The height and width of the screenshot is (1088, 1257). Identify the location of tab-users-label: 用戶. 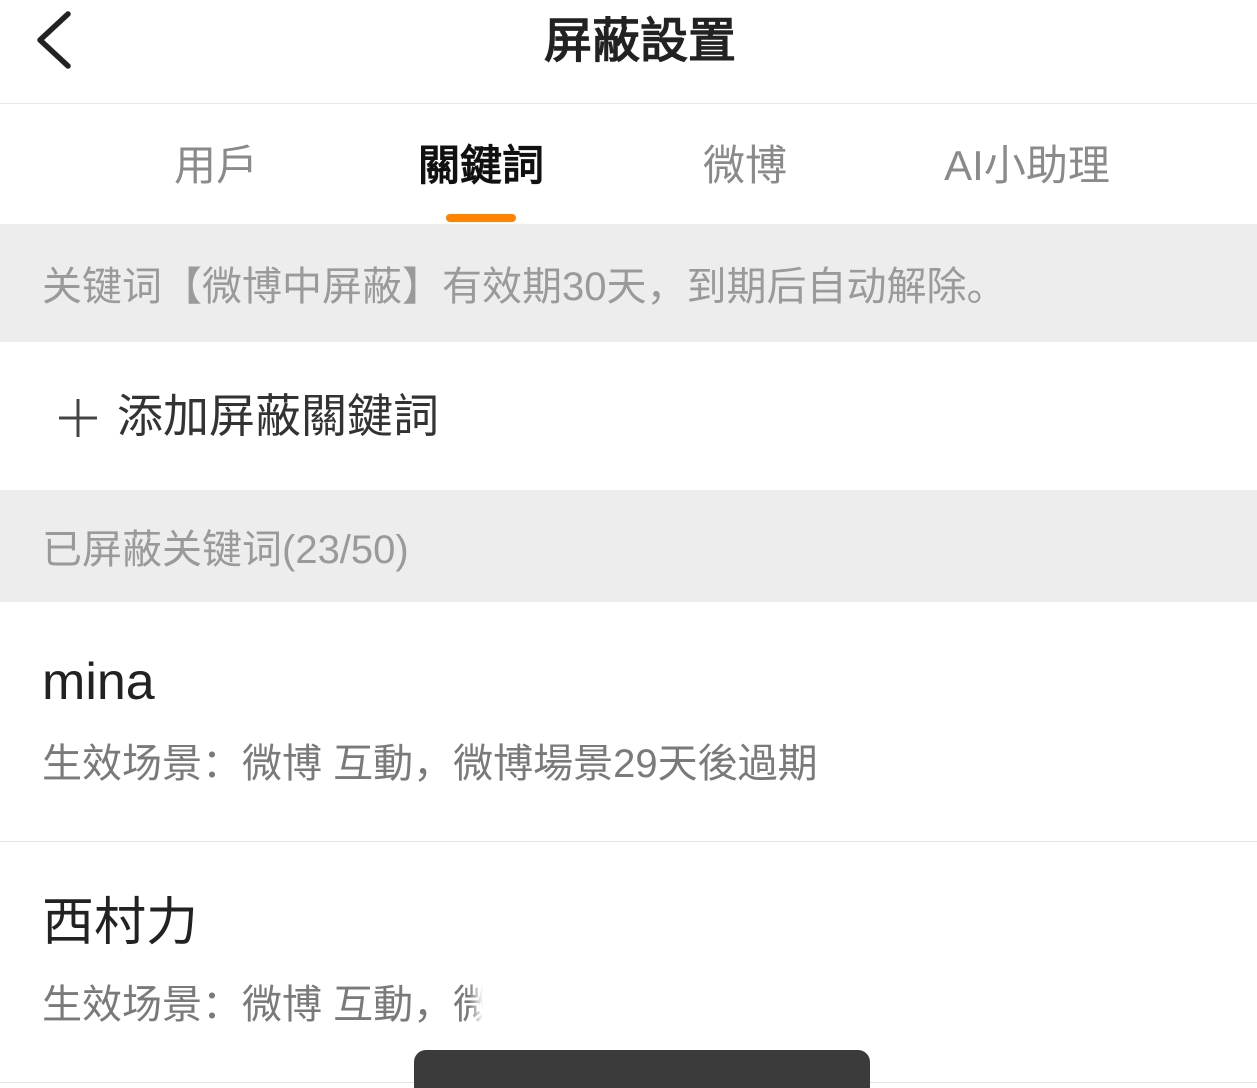
(215, 165).